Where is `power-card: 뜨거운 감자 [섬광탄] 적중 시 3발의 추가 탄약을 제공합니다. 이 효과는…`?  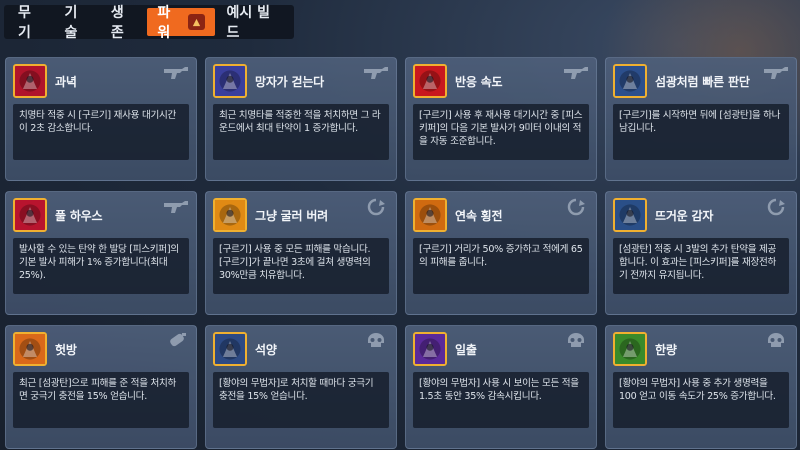 power-card: 뜨거운 감자 [섬광탄] 적중 시 3발의 추가 탄약을 제공합니다. 이 효과는… is located at coordinates (701, 253).